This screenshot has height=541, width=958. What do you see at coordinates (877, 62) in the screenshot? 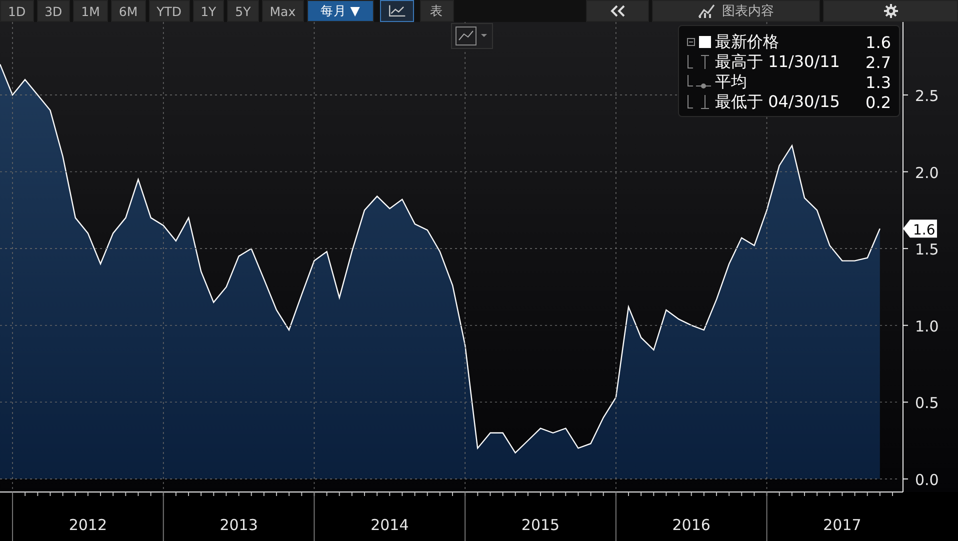
I see `legend-value: 2.7` at bounding box center [877, 62].